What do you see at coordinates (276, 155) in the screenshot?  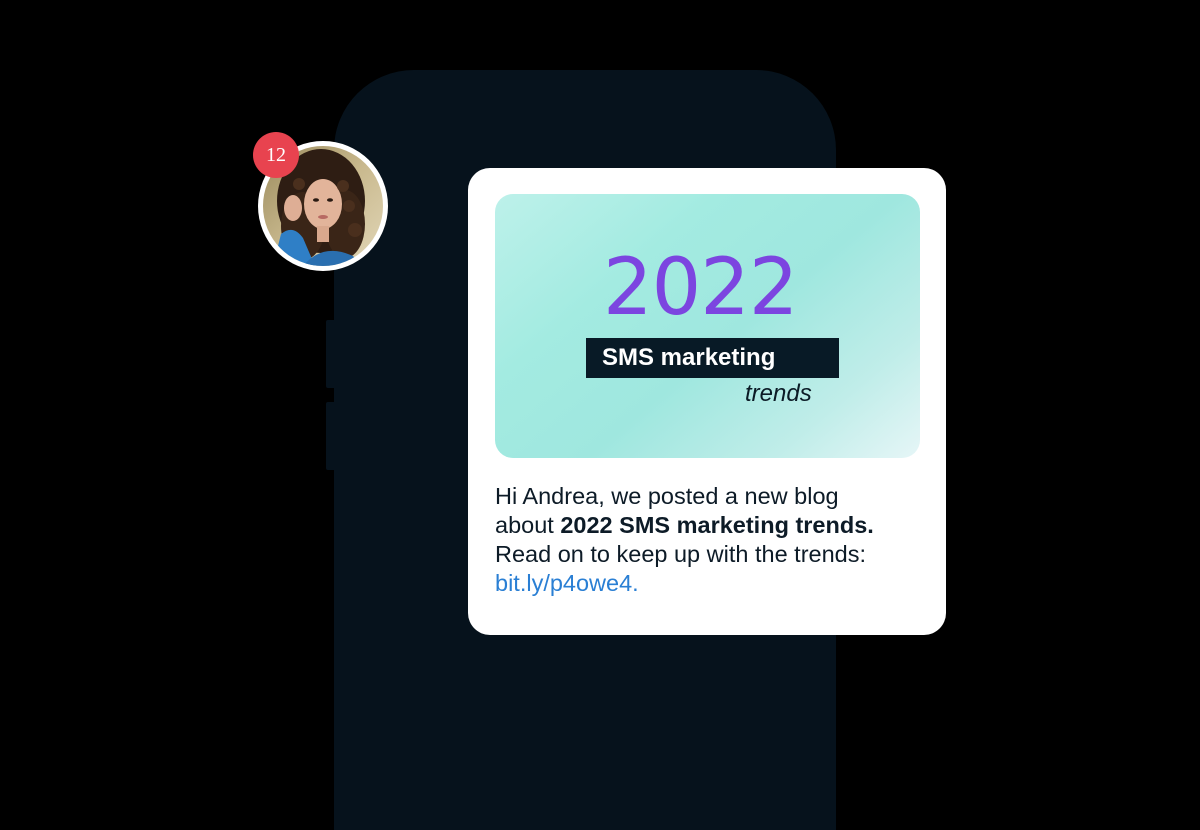 I see `notification-count-badge: 12` at bounding box center [276, 155].